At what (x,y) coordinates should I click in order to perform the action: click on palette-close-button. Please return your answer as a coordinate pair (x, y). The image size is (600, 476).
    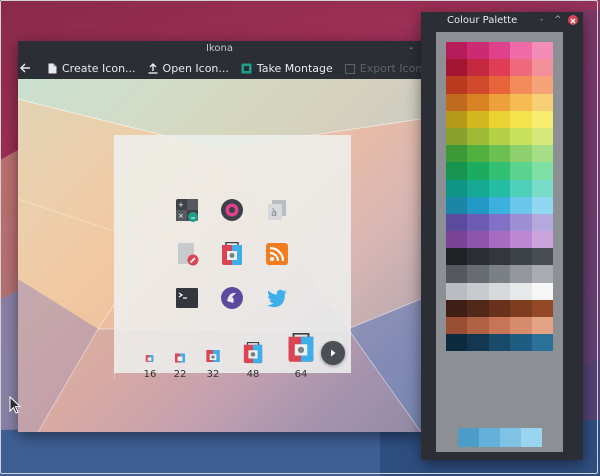
    Looking at the image, I should click on (573, 20).